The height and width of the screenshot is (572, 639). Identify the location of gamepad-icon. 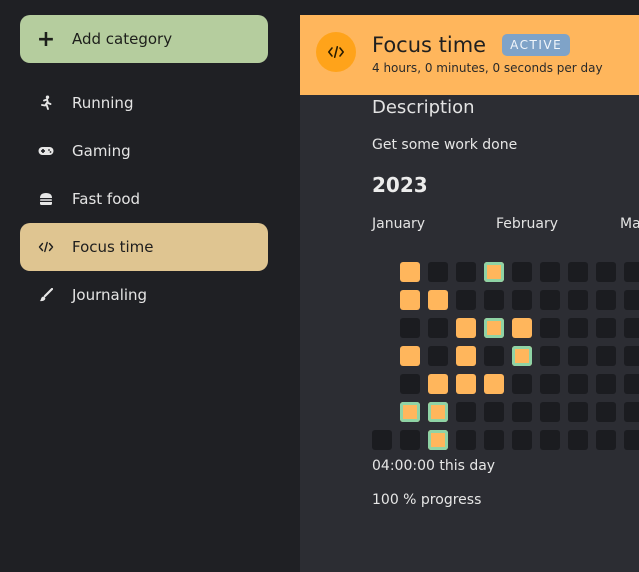
(46, 151).